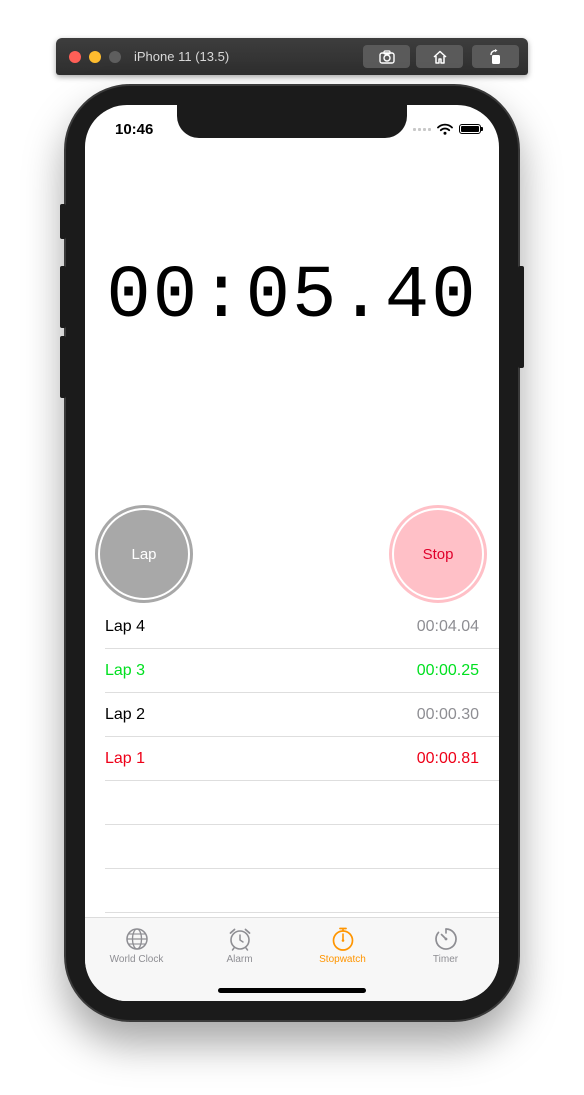 This screenshot has height=1095, width=584. I want to click on wifi-icon, so click(445, 129).